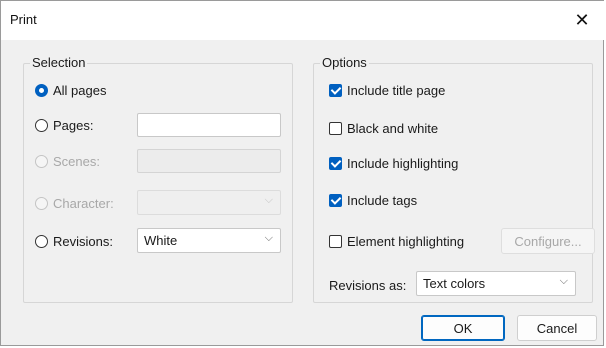 The height and width of the screenshot is (348, 606). I want to click on element-highlighting-label: Element highlighting, so click(406, 241).